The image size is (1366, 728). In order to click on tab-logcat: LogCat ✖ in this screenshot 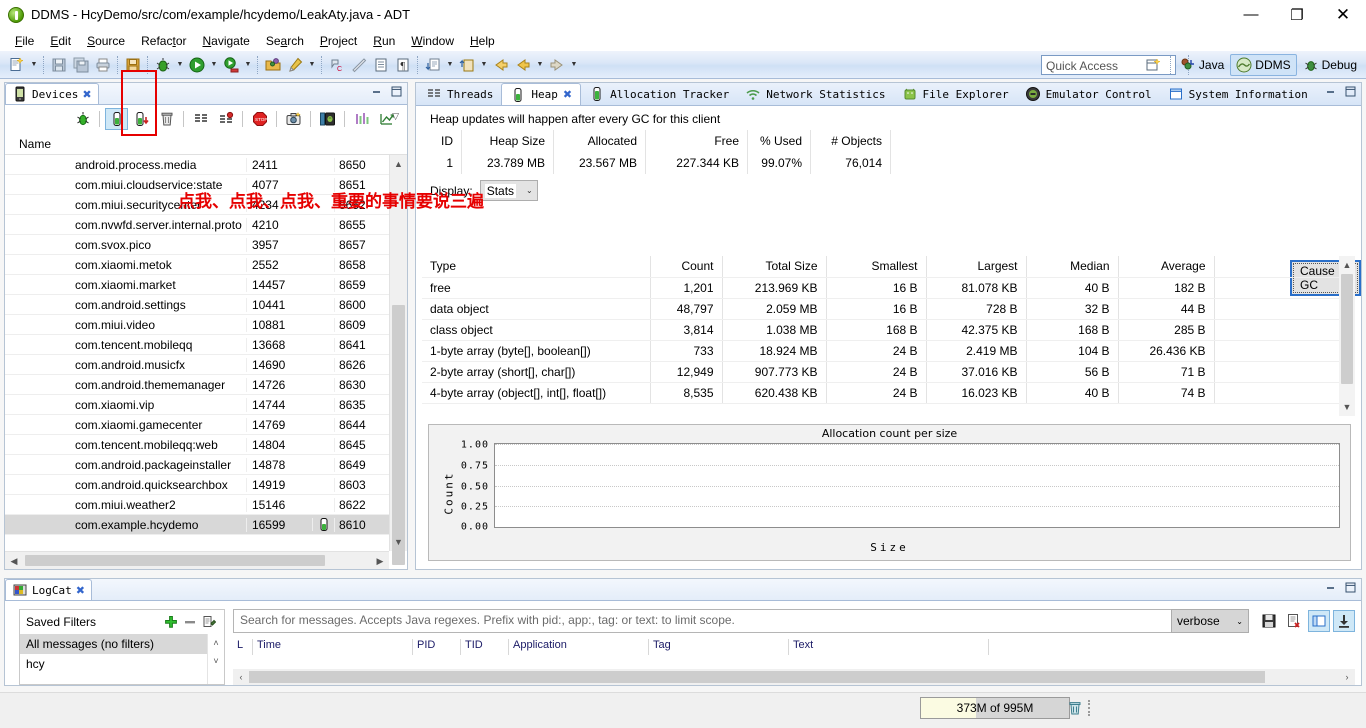, I will do `click(48, 589)`.